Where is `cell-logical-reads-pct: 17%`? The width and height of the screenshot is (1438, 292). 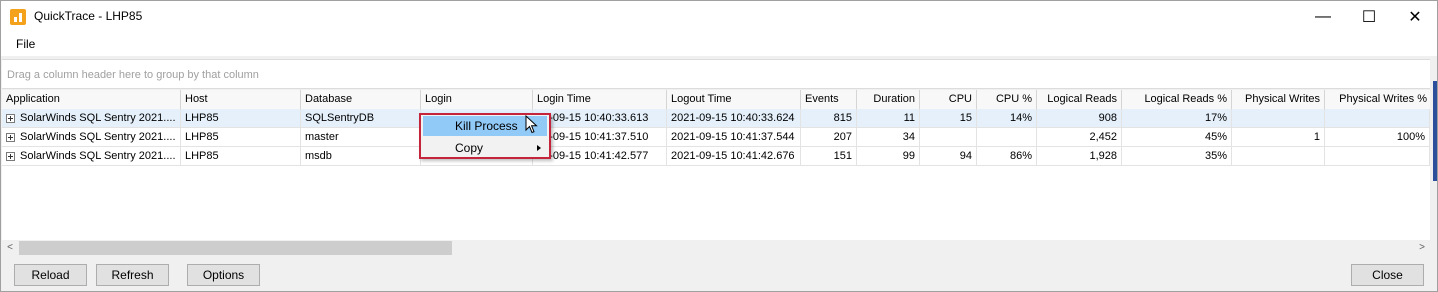 cell-logical-reads-pct: 17% is located at coordinates (1177, 118).